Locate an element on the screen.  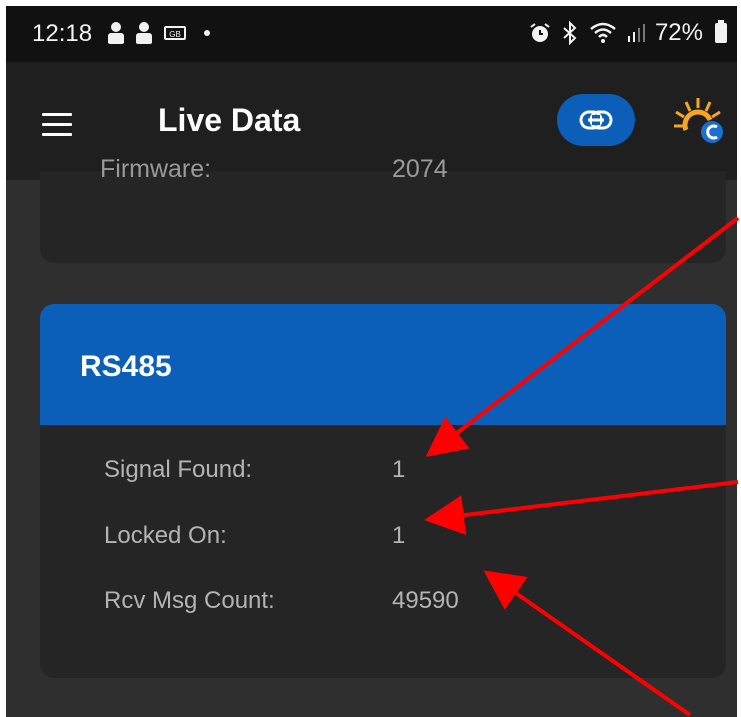
status-bar: 12:18 GB 72% is located at coordinates (371, 34).